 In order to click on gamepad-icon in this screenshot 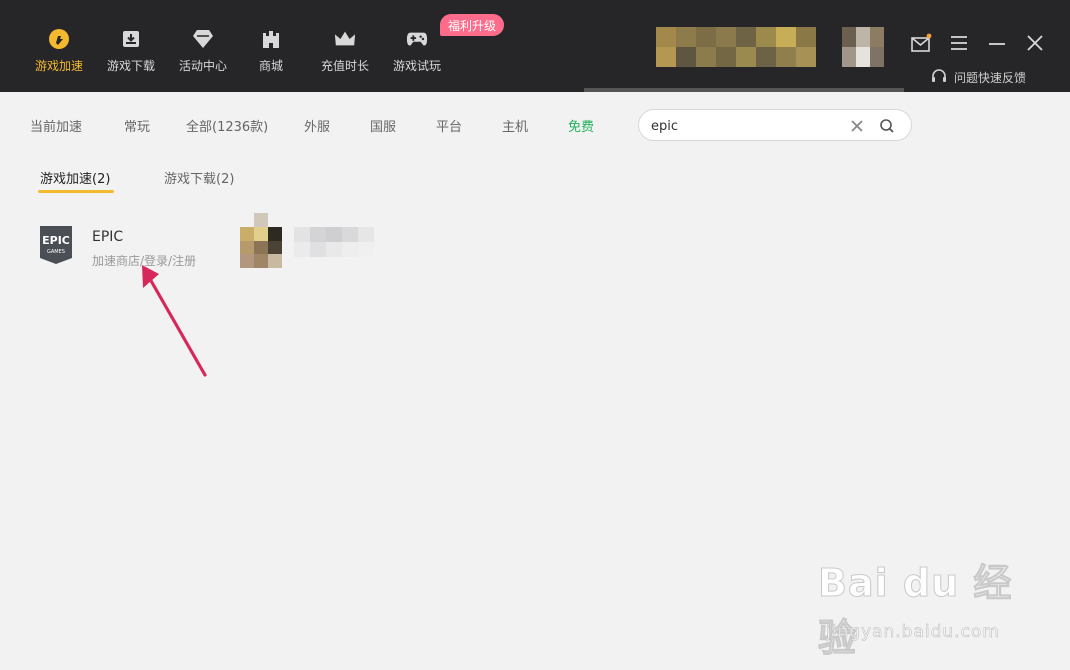, I will do `click(417, 39)`.